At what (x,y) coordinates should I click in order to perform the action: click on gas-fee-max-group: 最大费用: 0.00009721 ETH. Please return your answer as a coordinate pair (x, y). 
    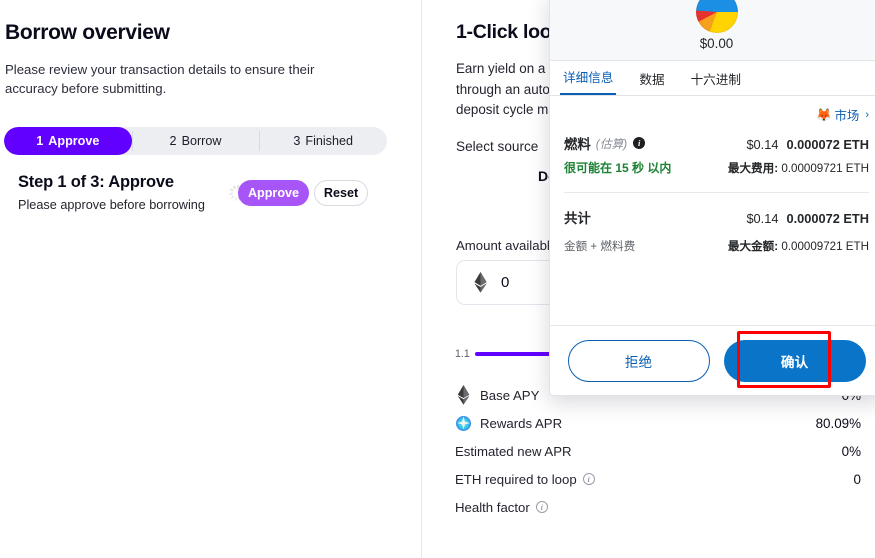
    Looking at the image, I should click on (798, 168).